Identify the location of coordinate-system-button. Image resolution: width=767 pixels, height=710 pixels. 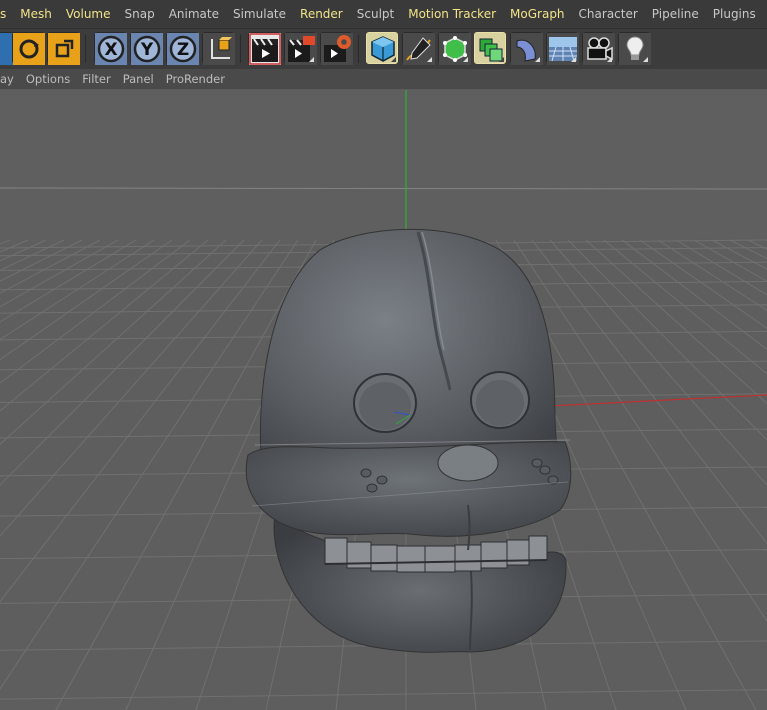
(218, 48).